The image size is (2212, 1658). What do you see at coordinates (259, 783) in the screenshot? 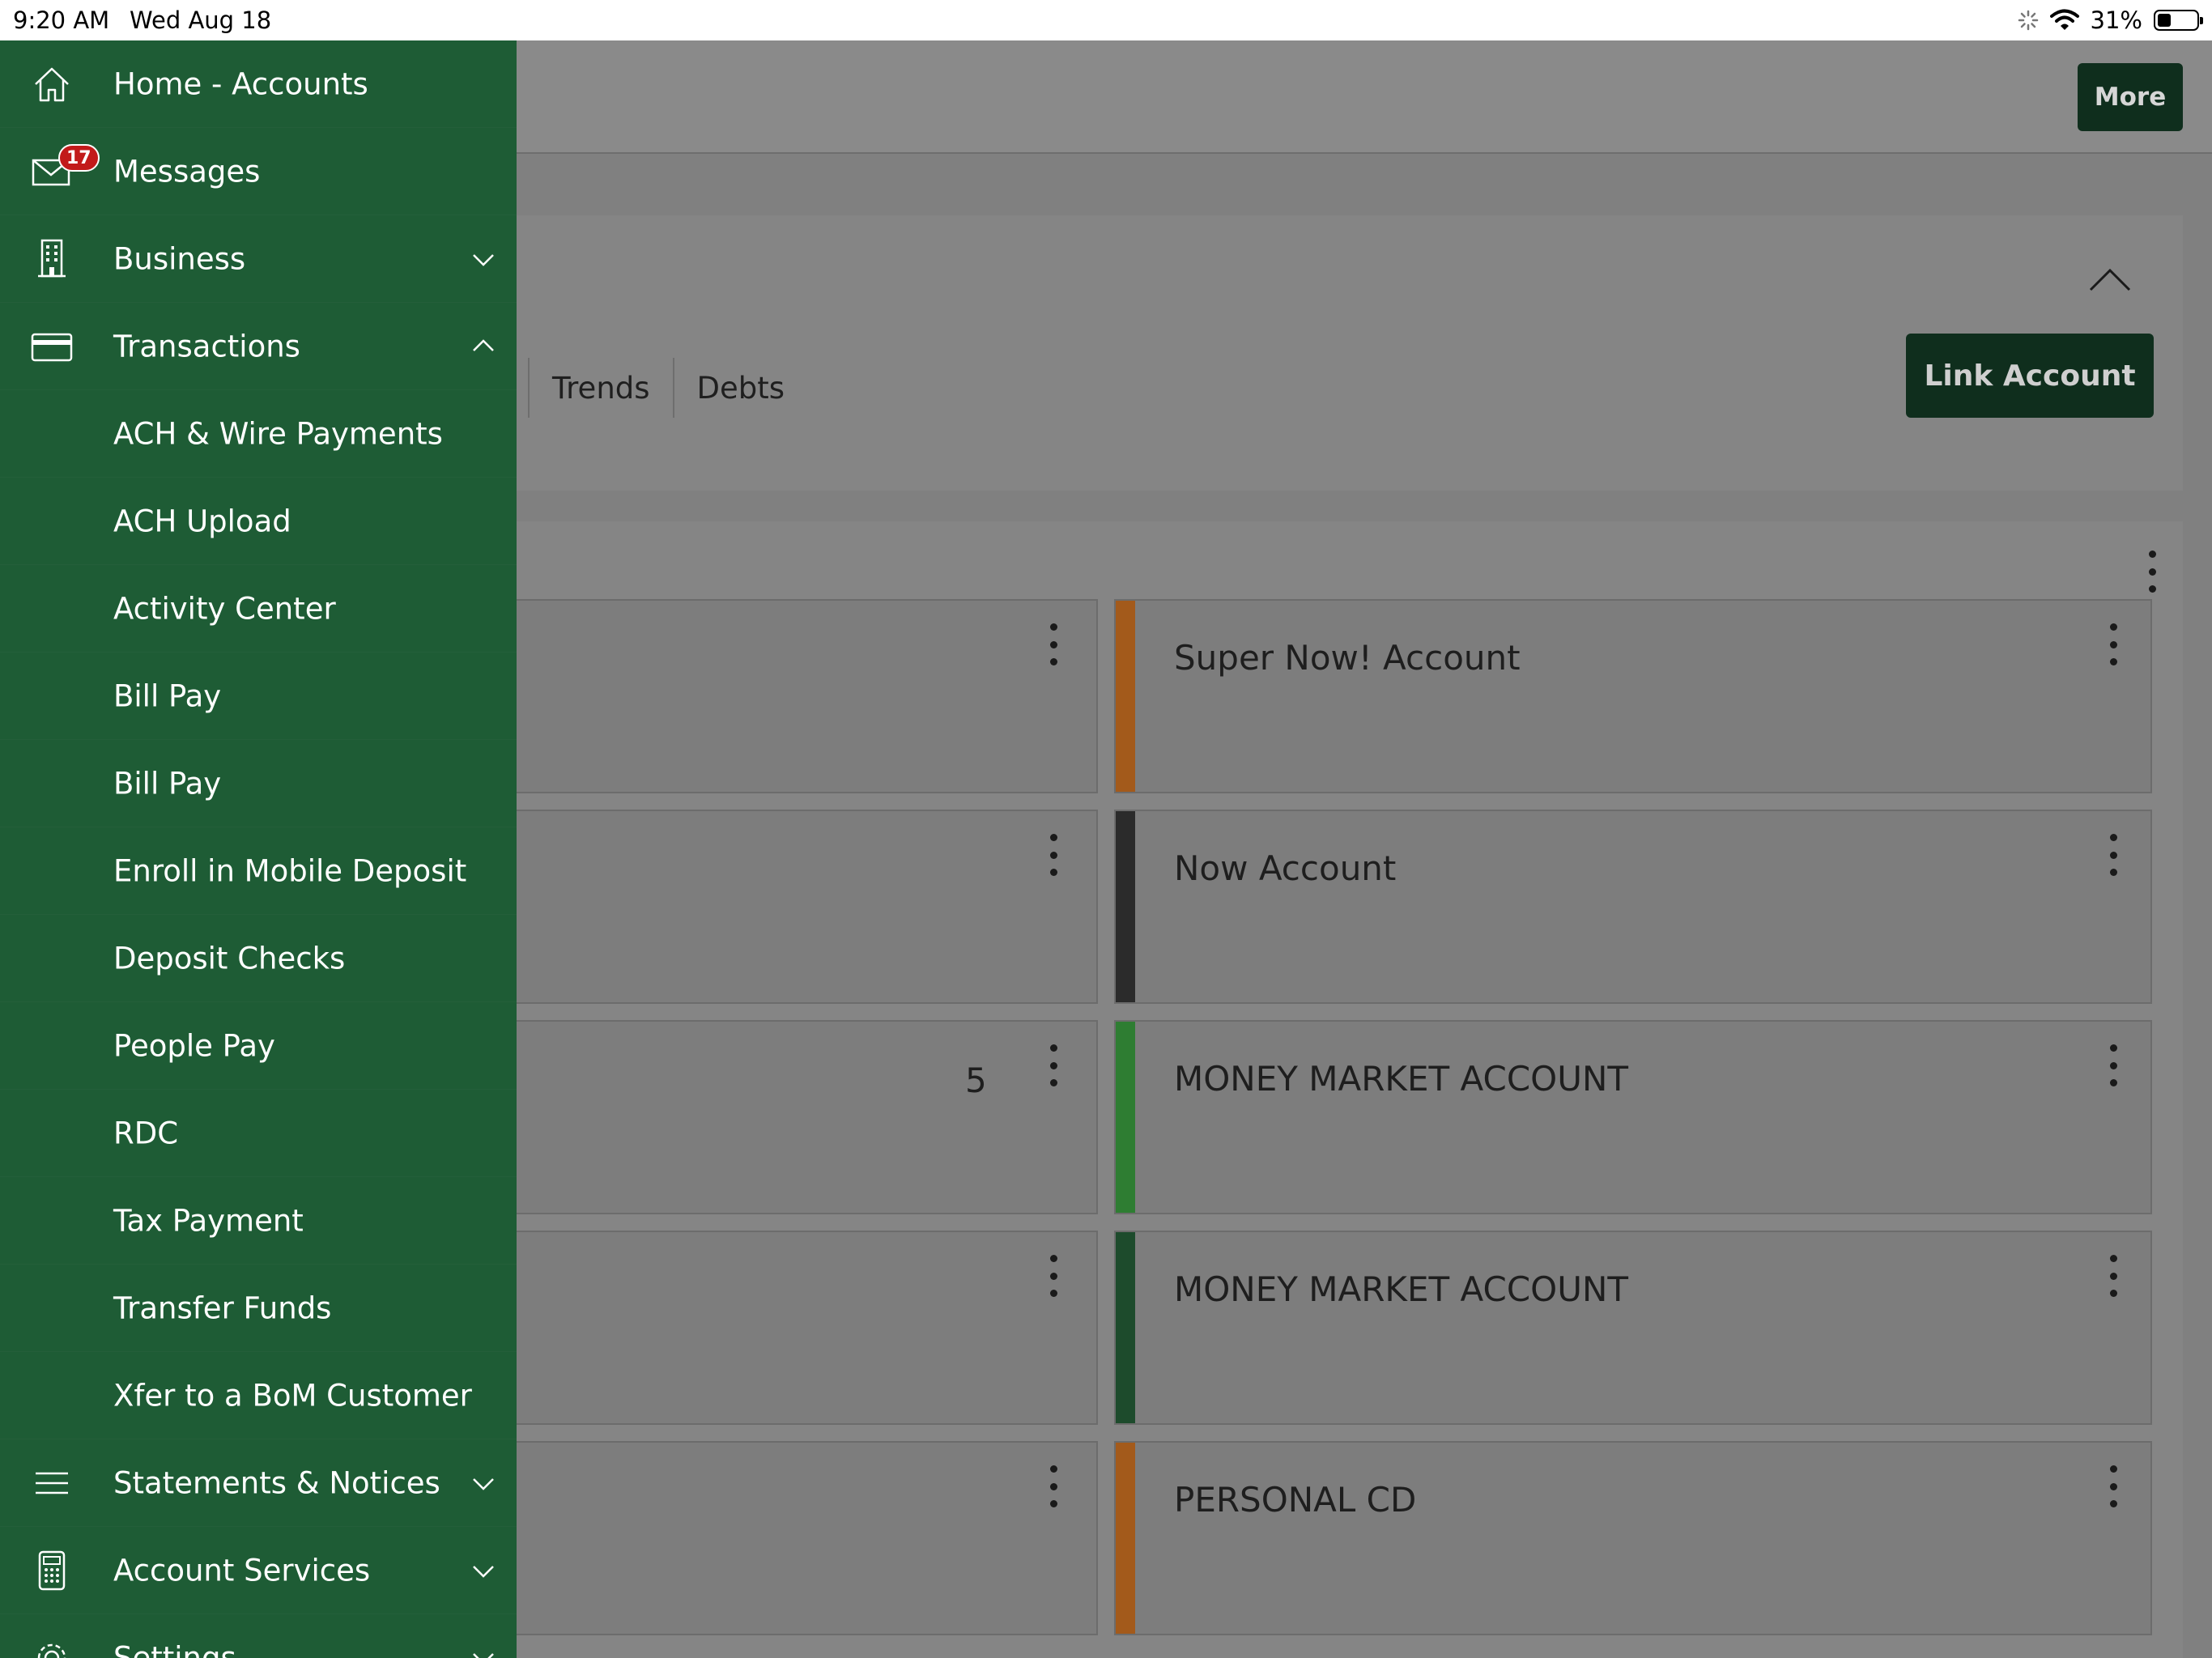
I see `submenu-item-bill-pay-2: Bill Pay` at bounding box center [259, 783].